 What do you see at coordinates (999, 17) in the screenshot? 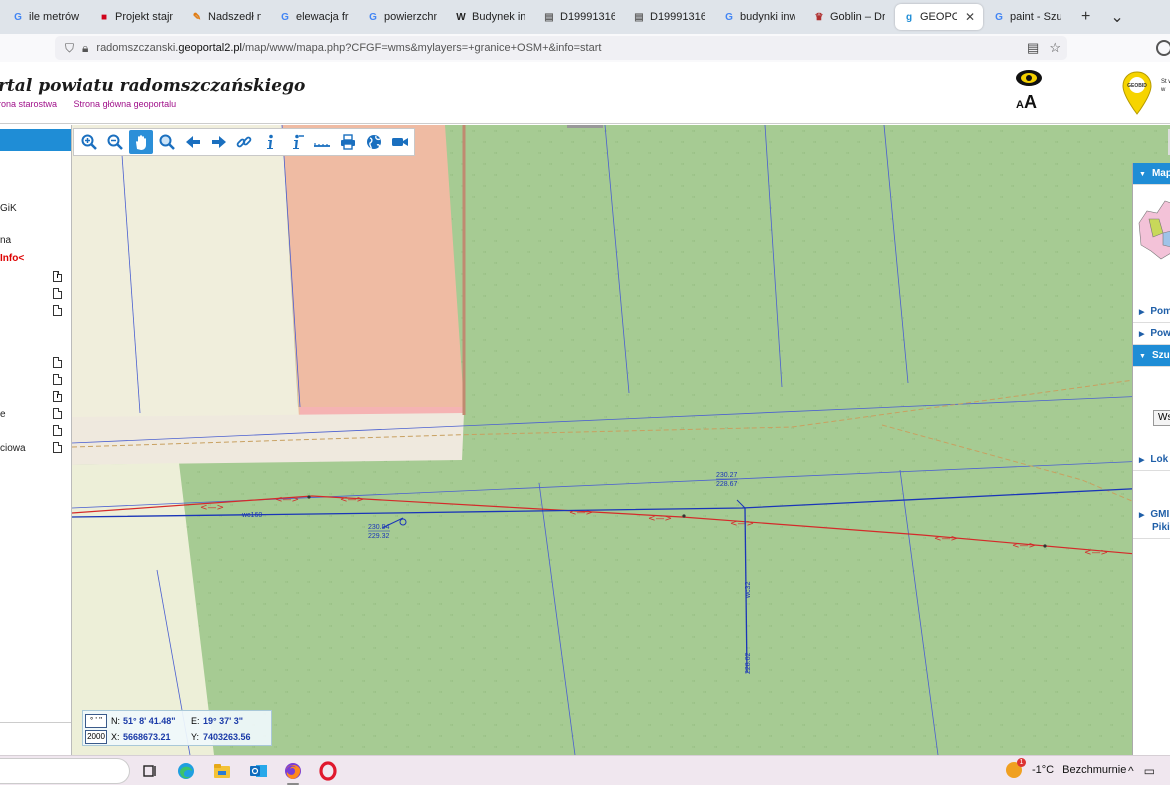
I see `google-icon: G` at bounding box center [999, 17].